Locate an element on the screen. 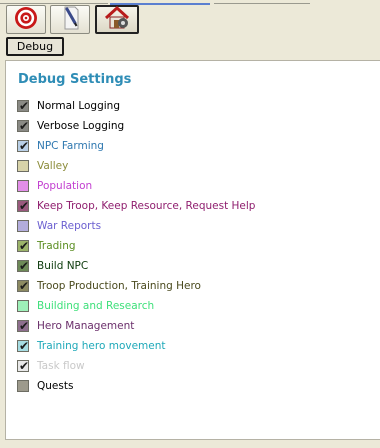 The image size is (380, 448). tab-debug: Debug is located at coordinates (35, 46).